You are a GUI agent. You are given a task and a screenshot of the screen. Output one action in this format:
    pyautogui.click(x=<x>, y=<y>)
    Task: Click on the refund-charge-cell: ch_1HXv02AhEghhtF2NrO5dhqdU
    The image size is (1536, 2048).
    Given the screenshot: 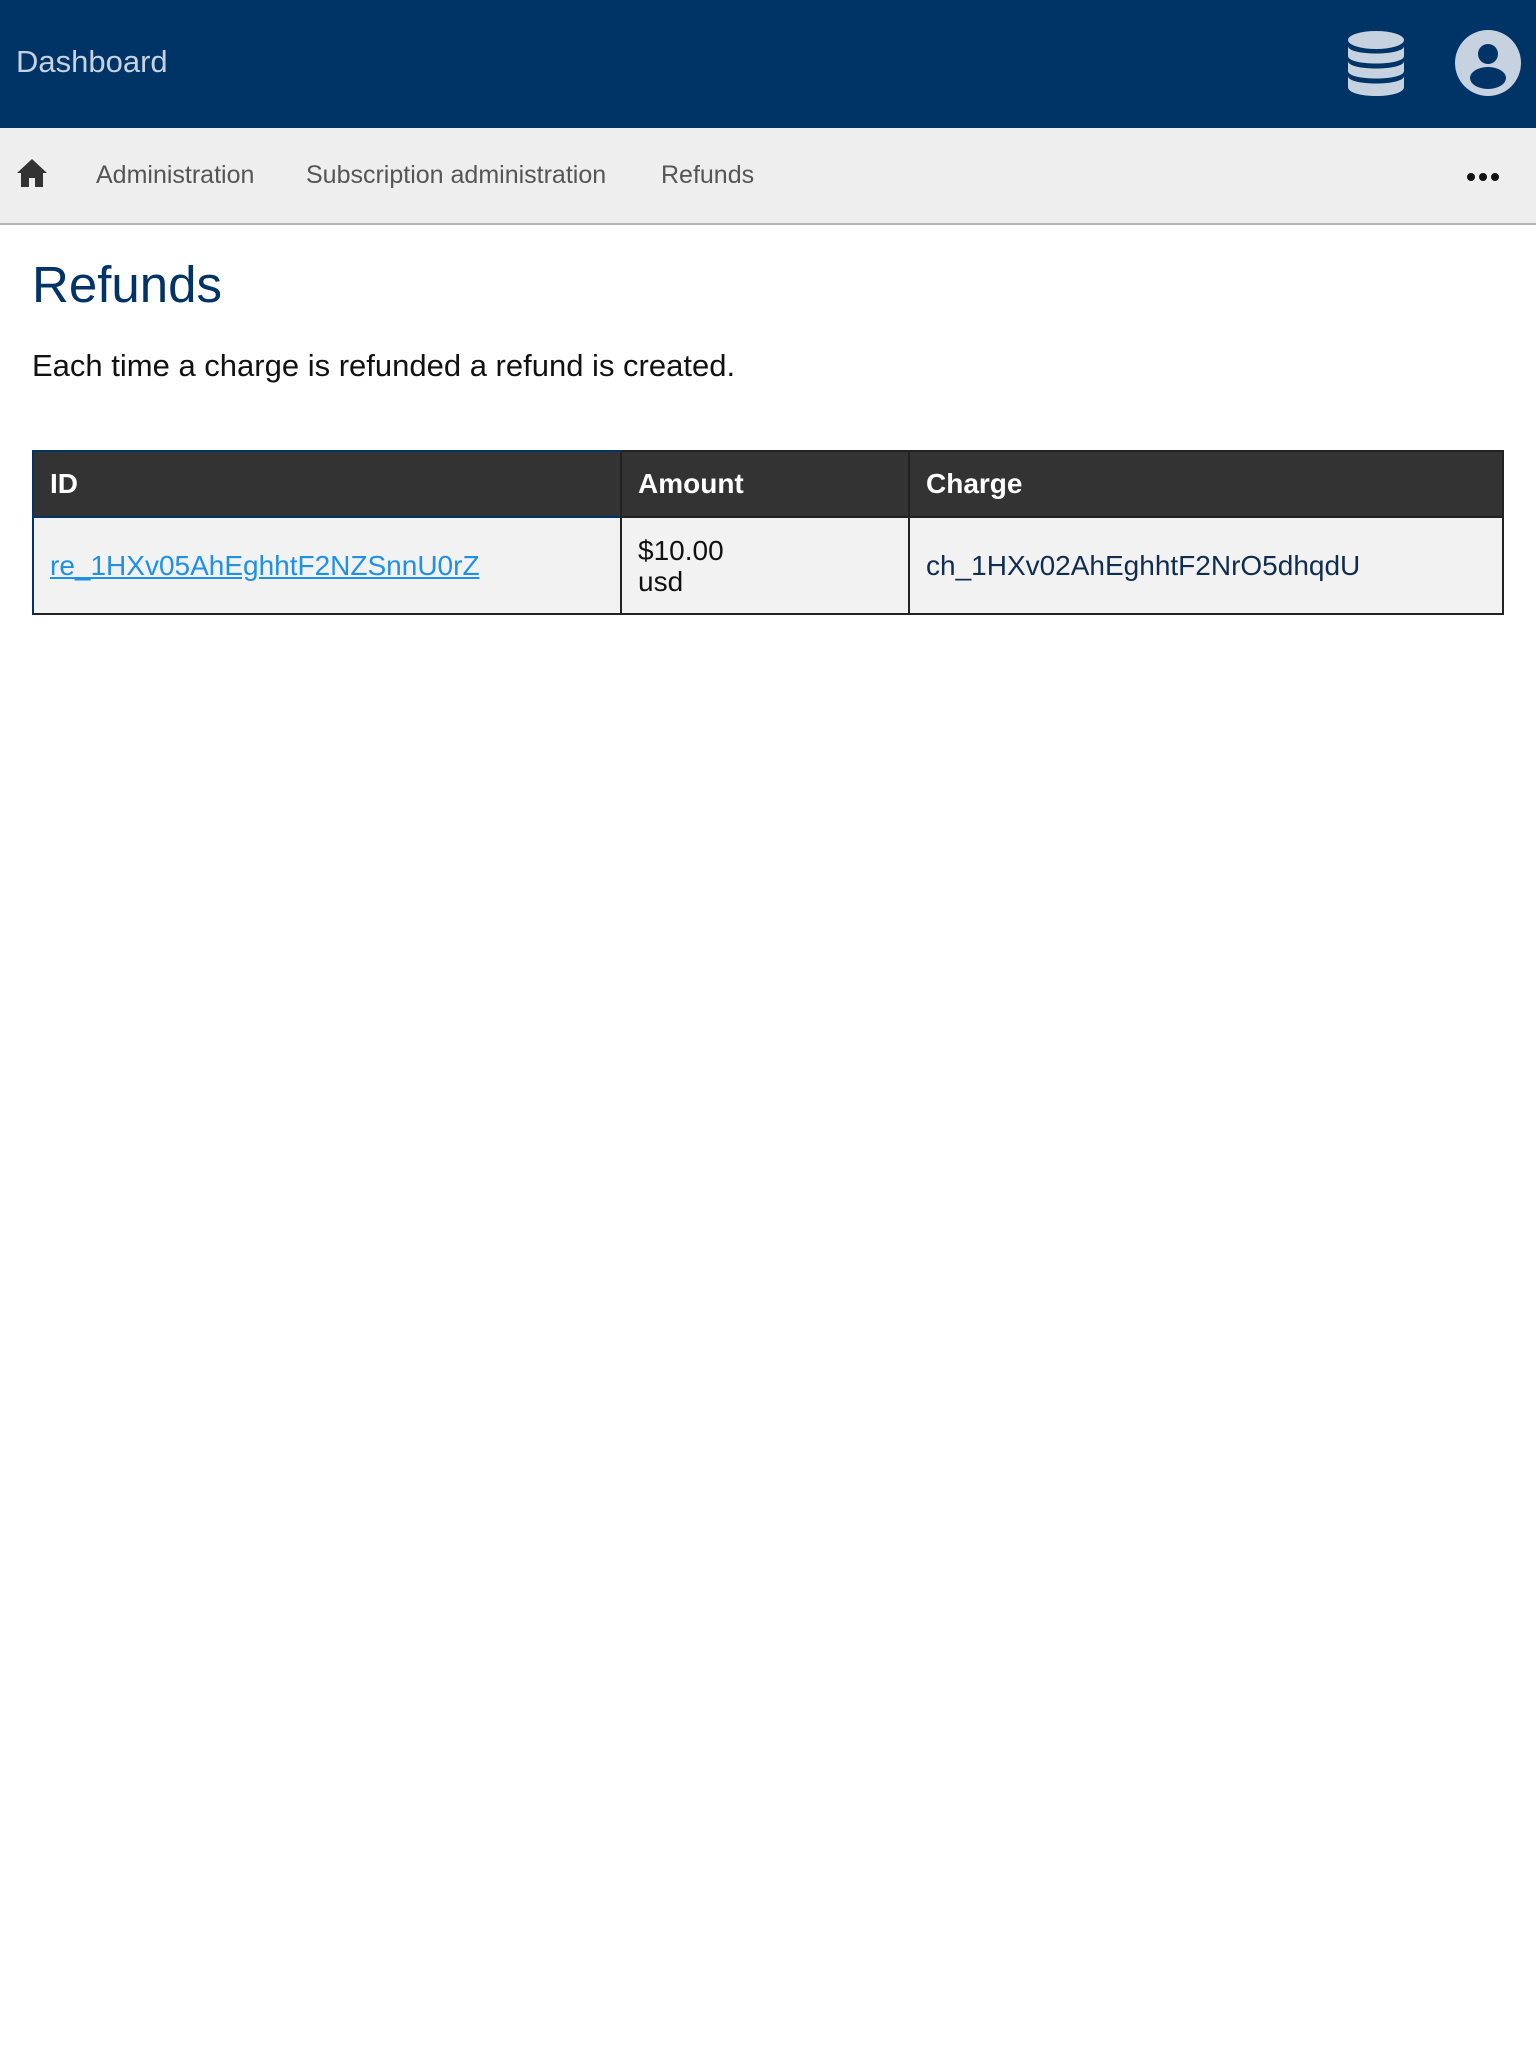 What is the action you would take?
    pyautogui.click(x=1205, y=565)
    